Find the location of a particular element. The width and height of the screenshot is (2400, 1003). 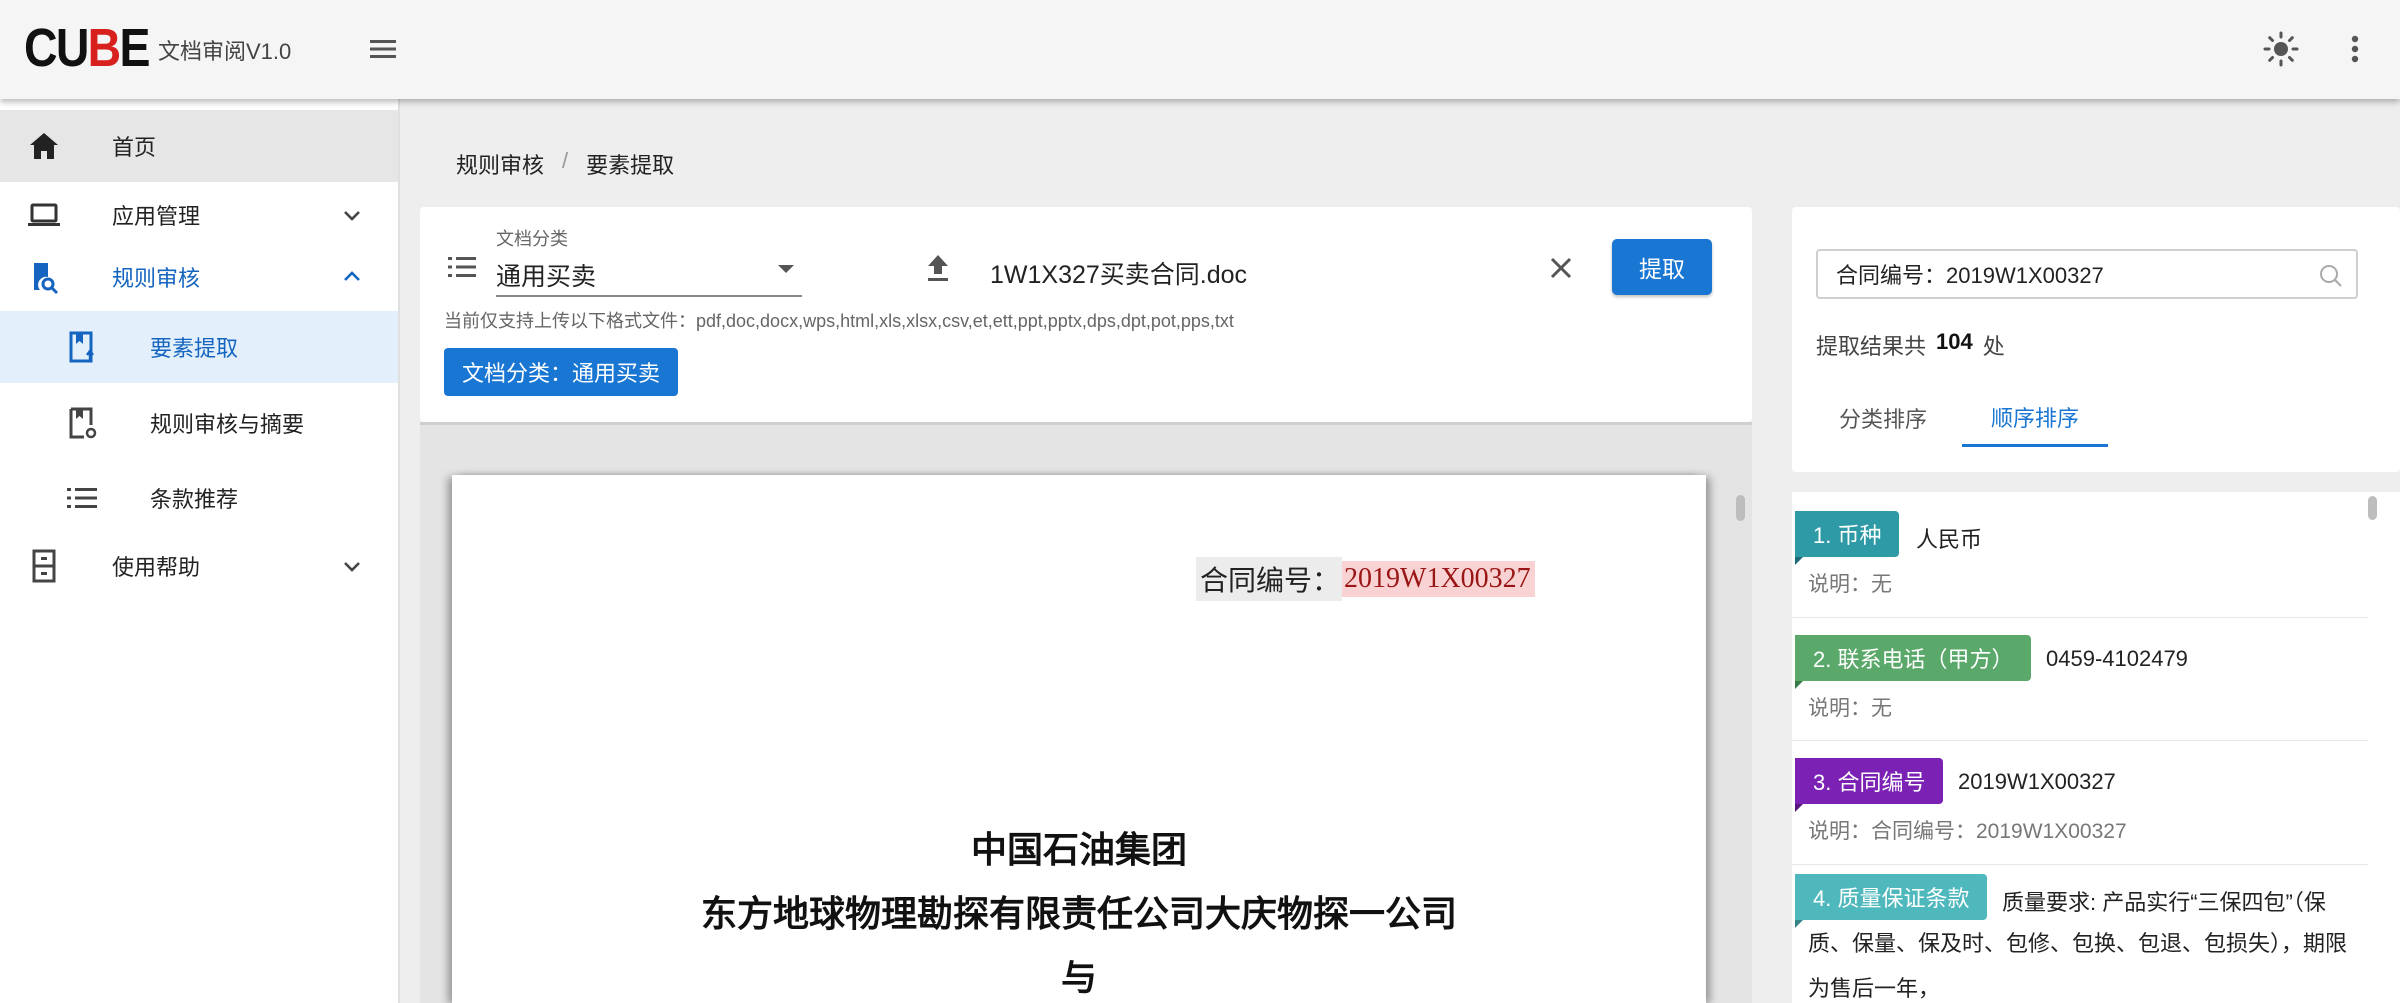

menu-toggle-icon is located at coordinates (383, 49).